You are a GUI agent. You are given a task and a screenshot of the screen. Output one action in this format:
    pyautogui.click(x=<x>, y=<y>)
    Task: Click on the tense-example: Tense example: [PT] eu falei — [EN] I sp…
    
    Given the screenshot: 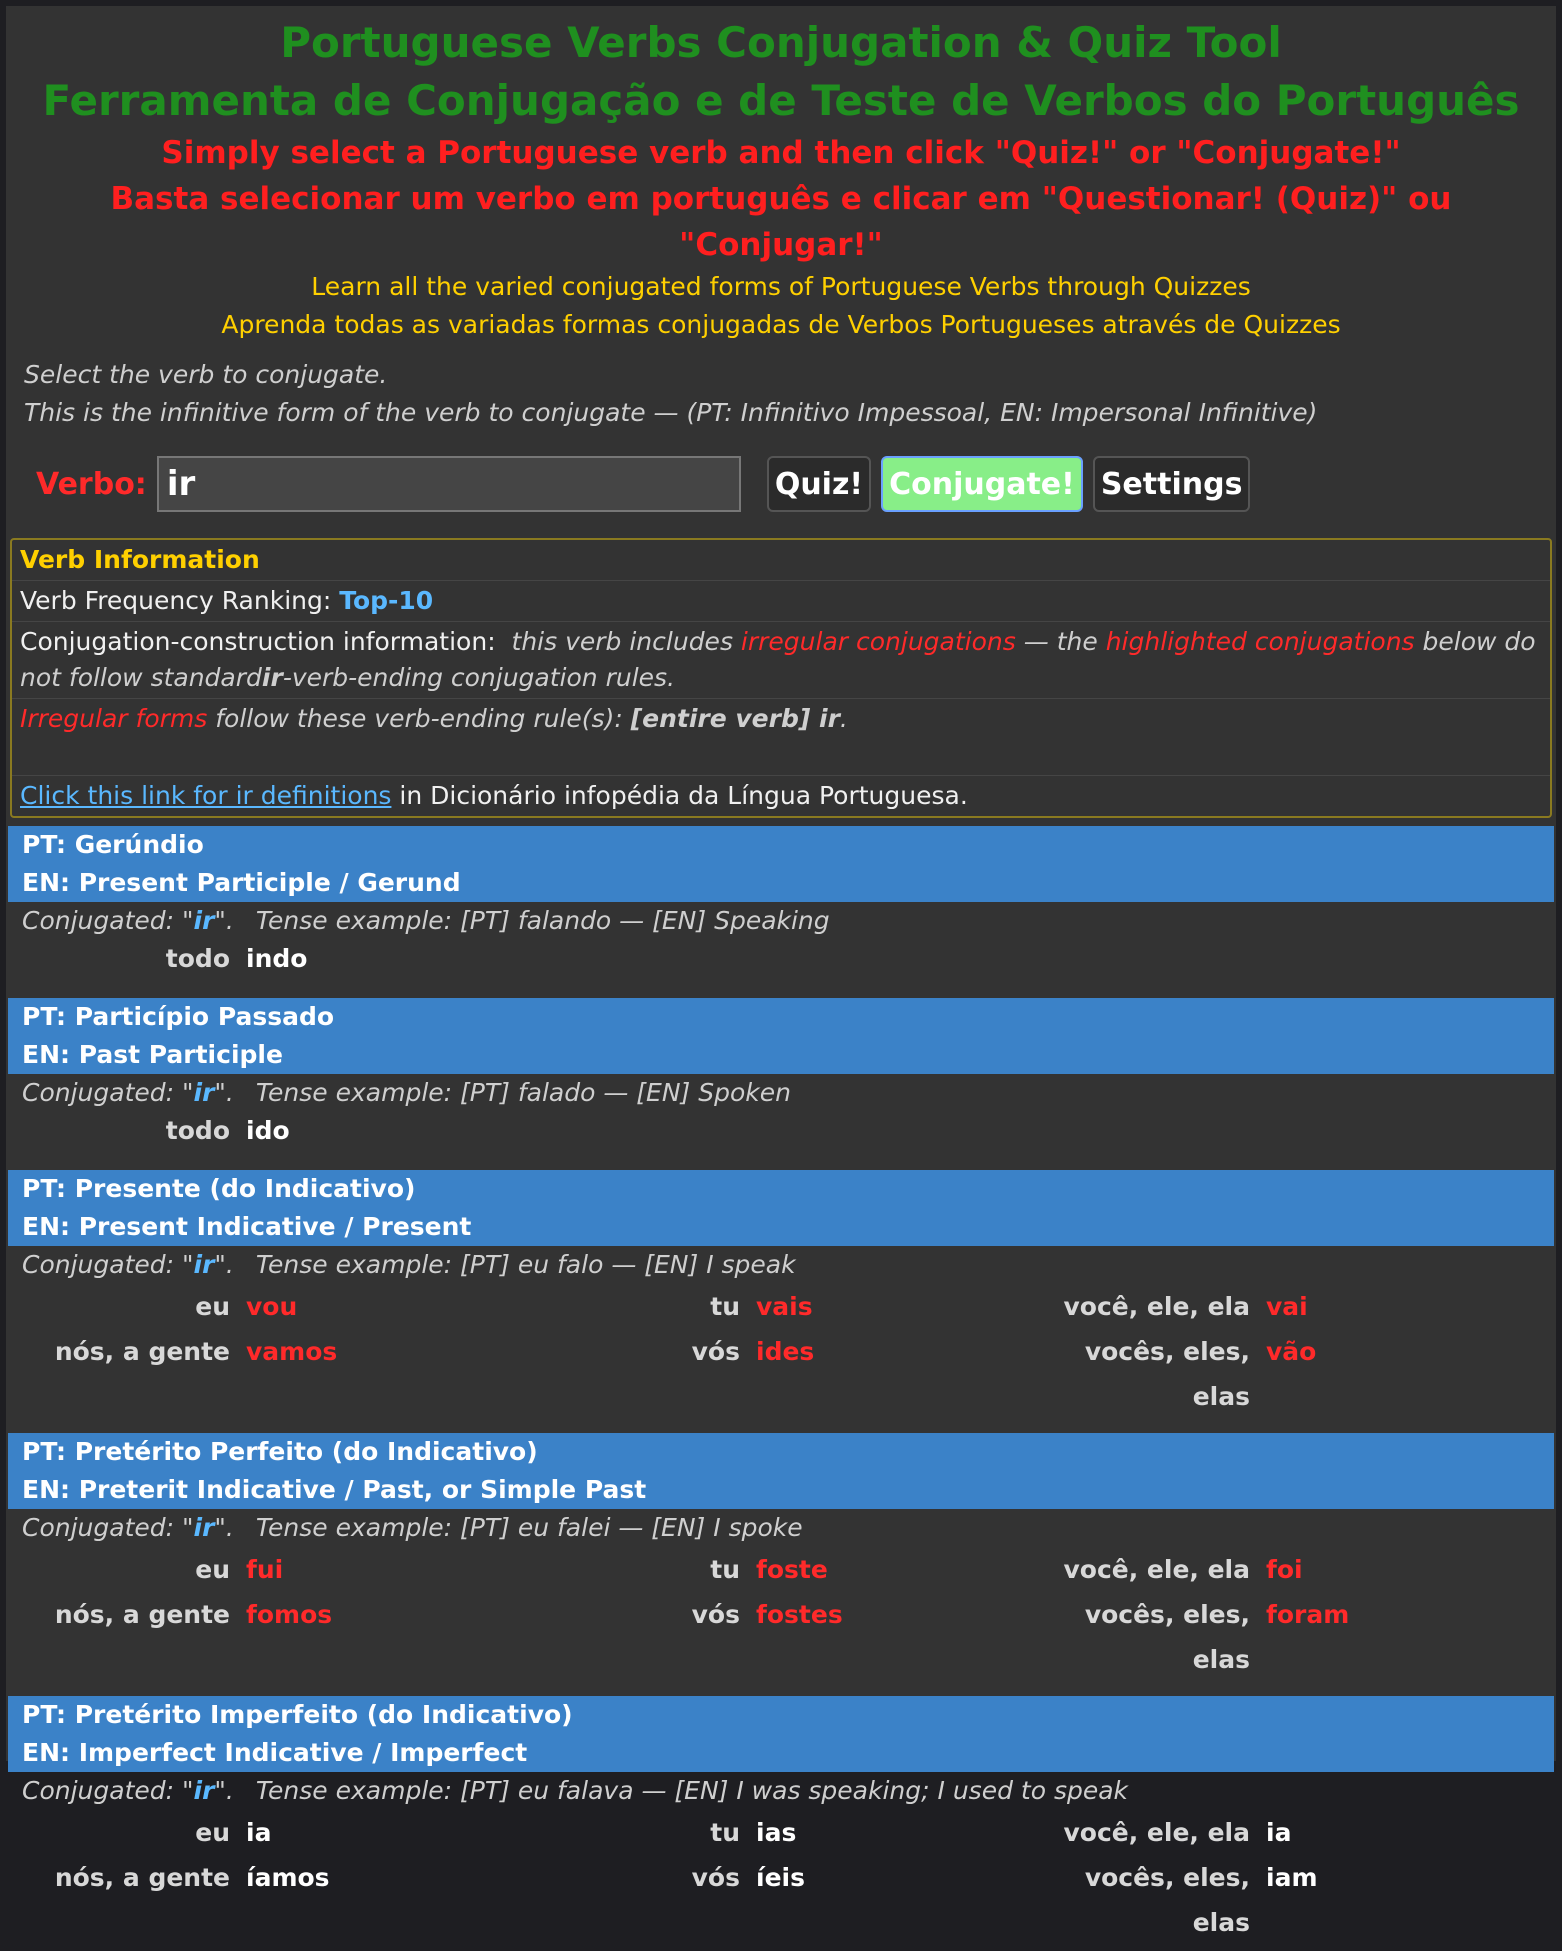 What is the action you would take?
    pyautogui.click(x=529, y=1527)
    